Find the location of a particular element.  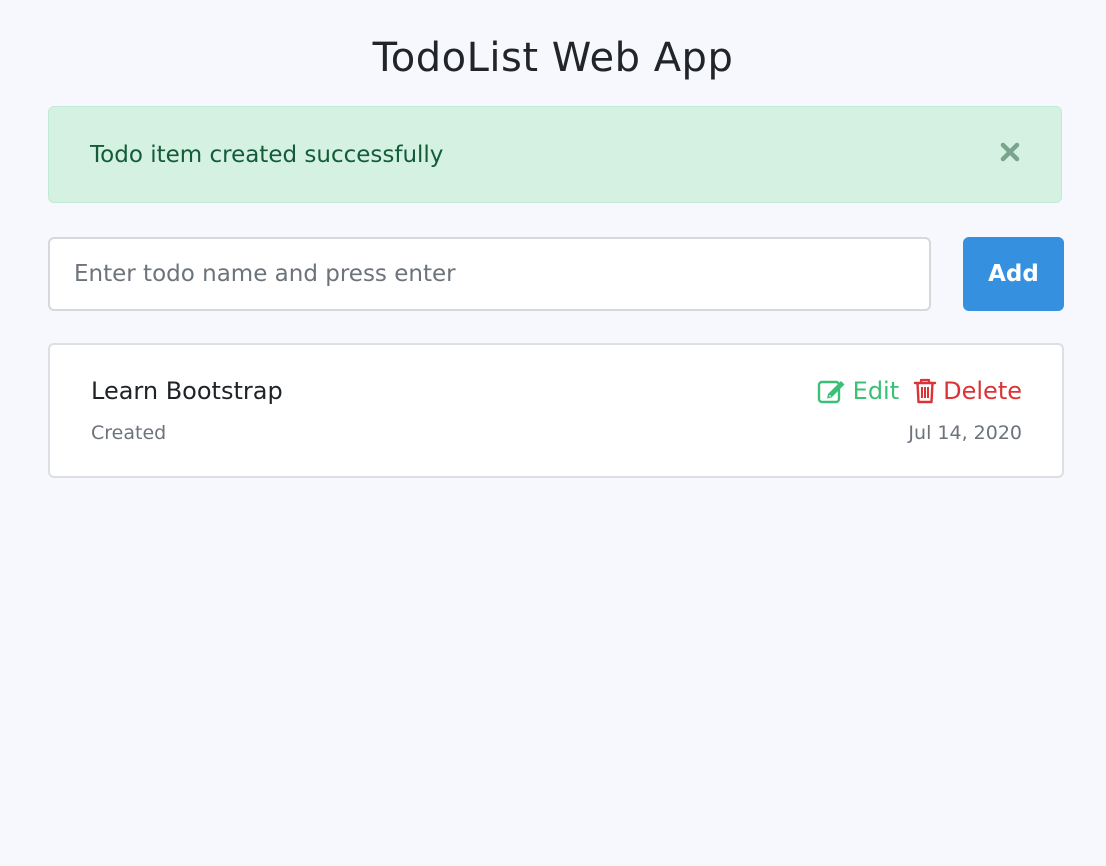

success-alert: Todo item created successfully is located at coordinates (555, 154).